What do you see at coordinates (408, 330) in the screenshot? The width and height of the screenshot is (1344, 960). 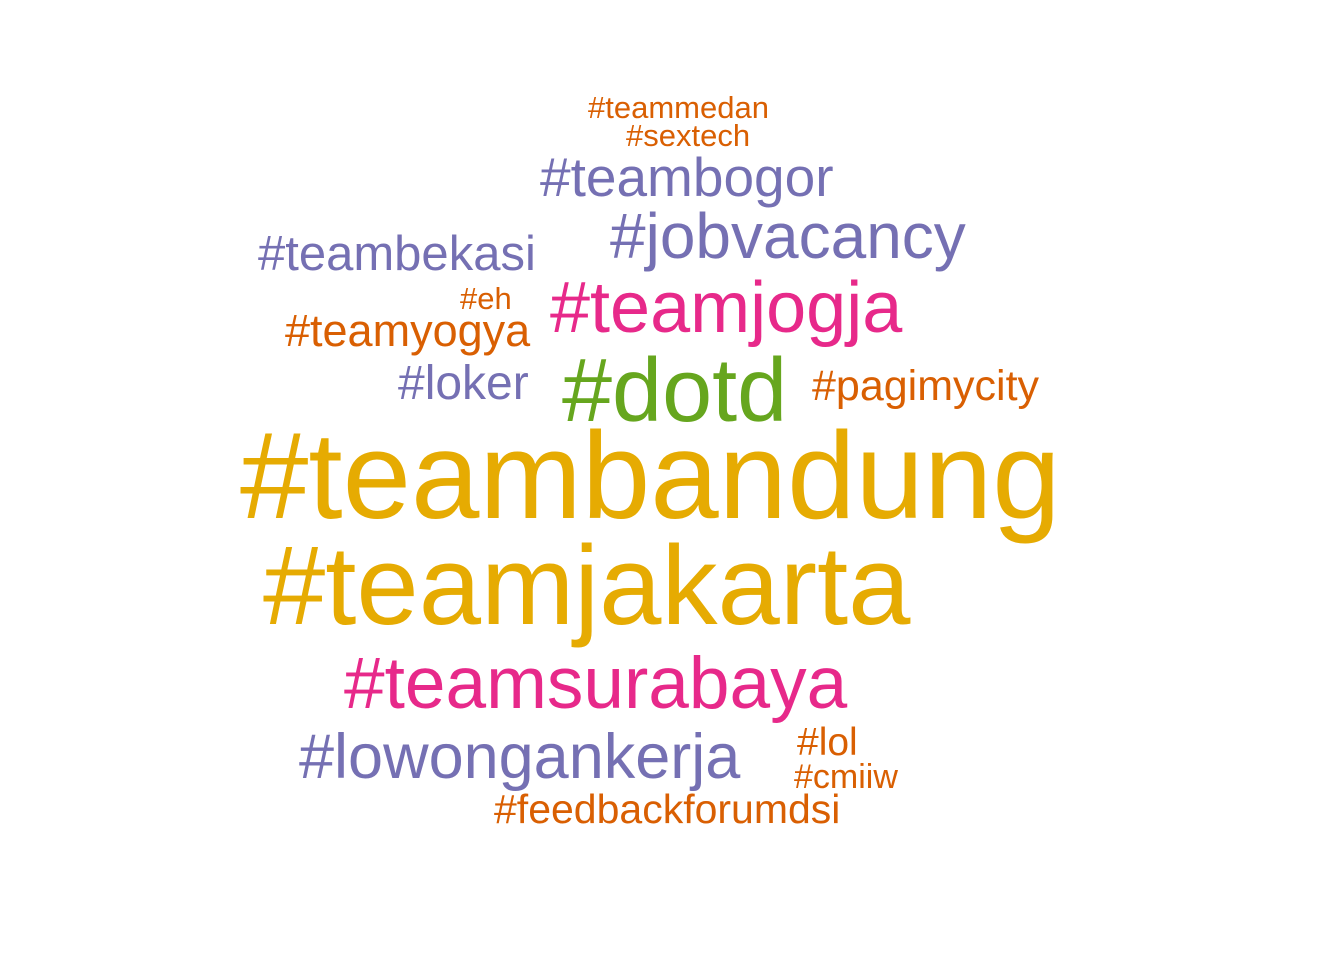 I see `word-teamyogya: #teamyogya` at bounding box center [408, 330].